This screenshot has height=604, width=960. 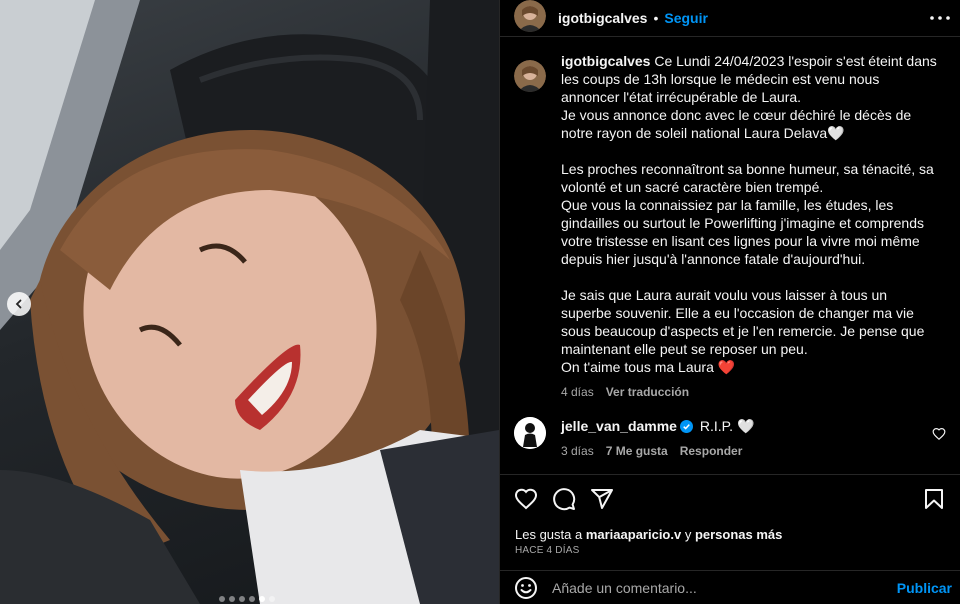 I want to click on post-timestamp: HACE 4 DÍAS, so click(x=547, y=550).